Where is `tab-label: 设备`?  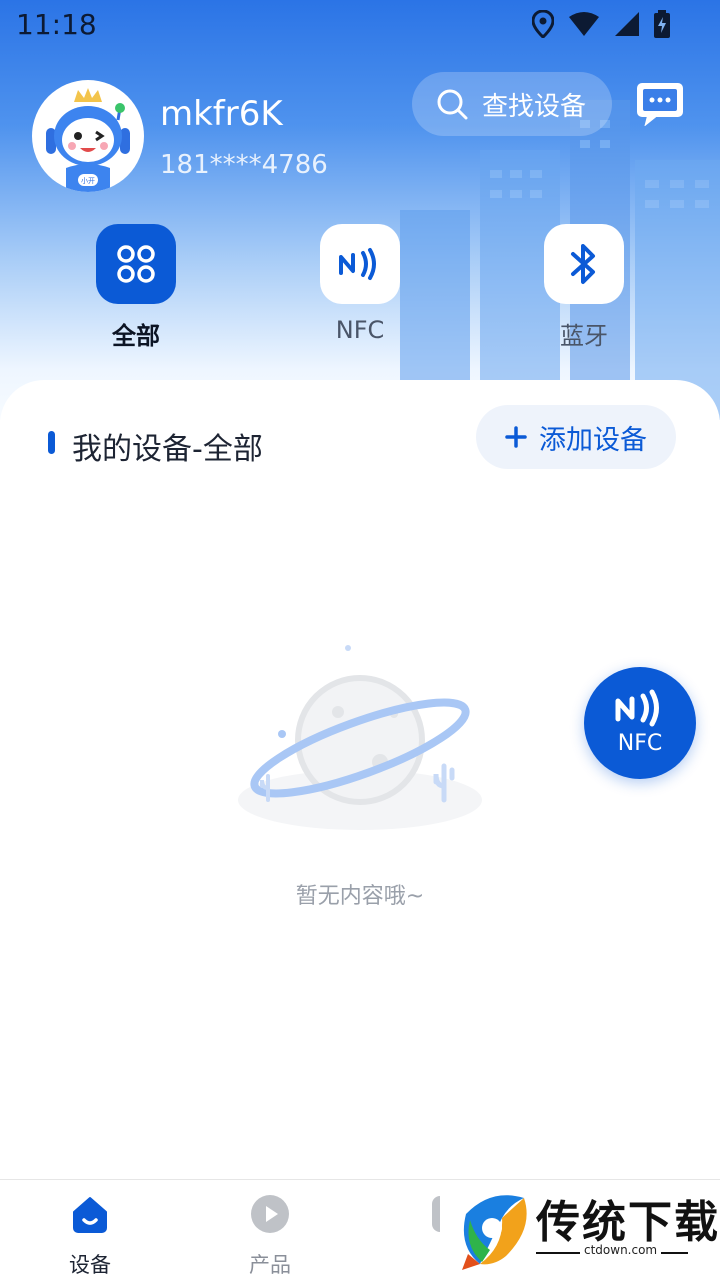
tab-label: 设备 is located at coordinates (90, 1265).